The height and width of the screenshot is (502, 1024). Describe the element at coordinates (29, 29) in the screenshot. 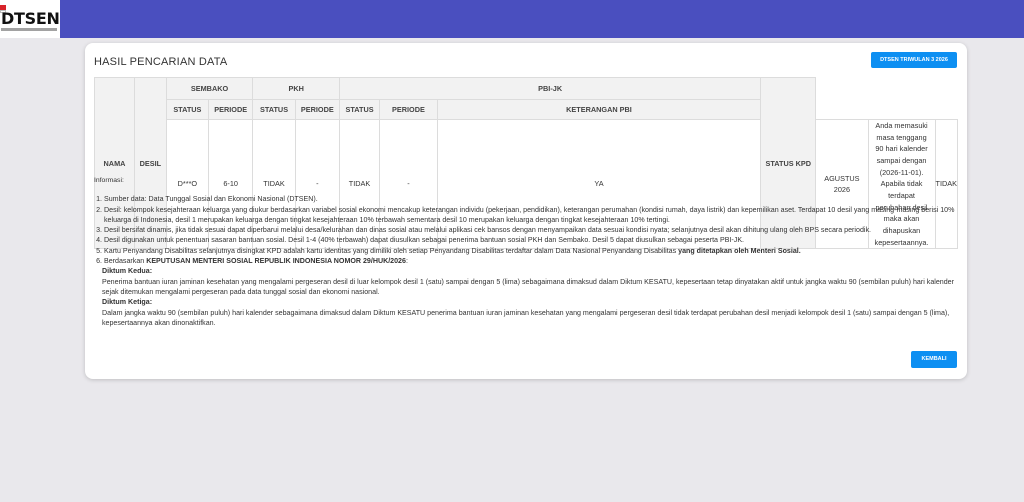

I see `logo-tagline` at that location.